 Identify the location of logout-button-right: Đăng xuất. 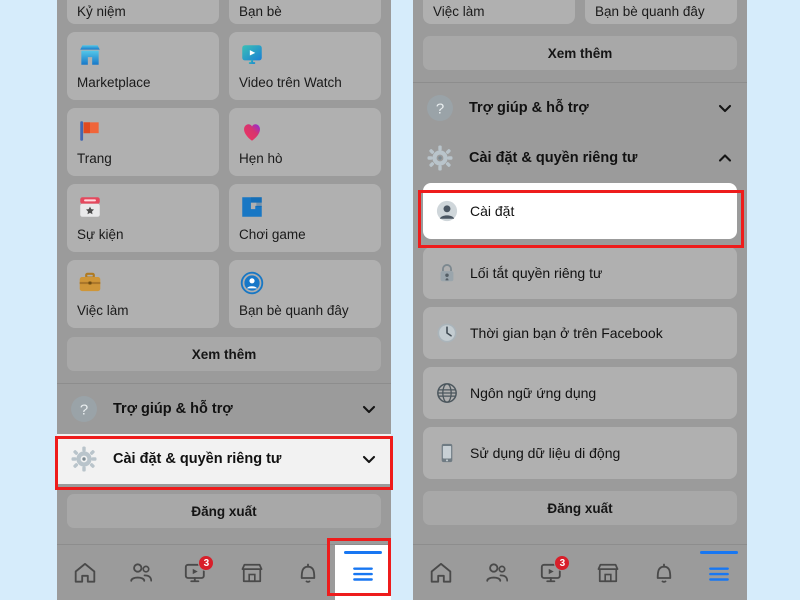
(580, 508).